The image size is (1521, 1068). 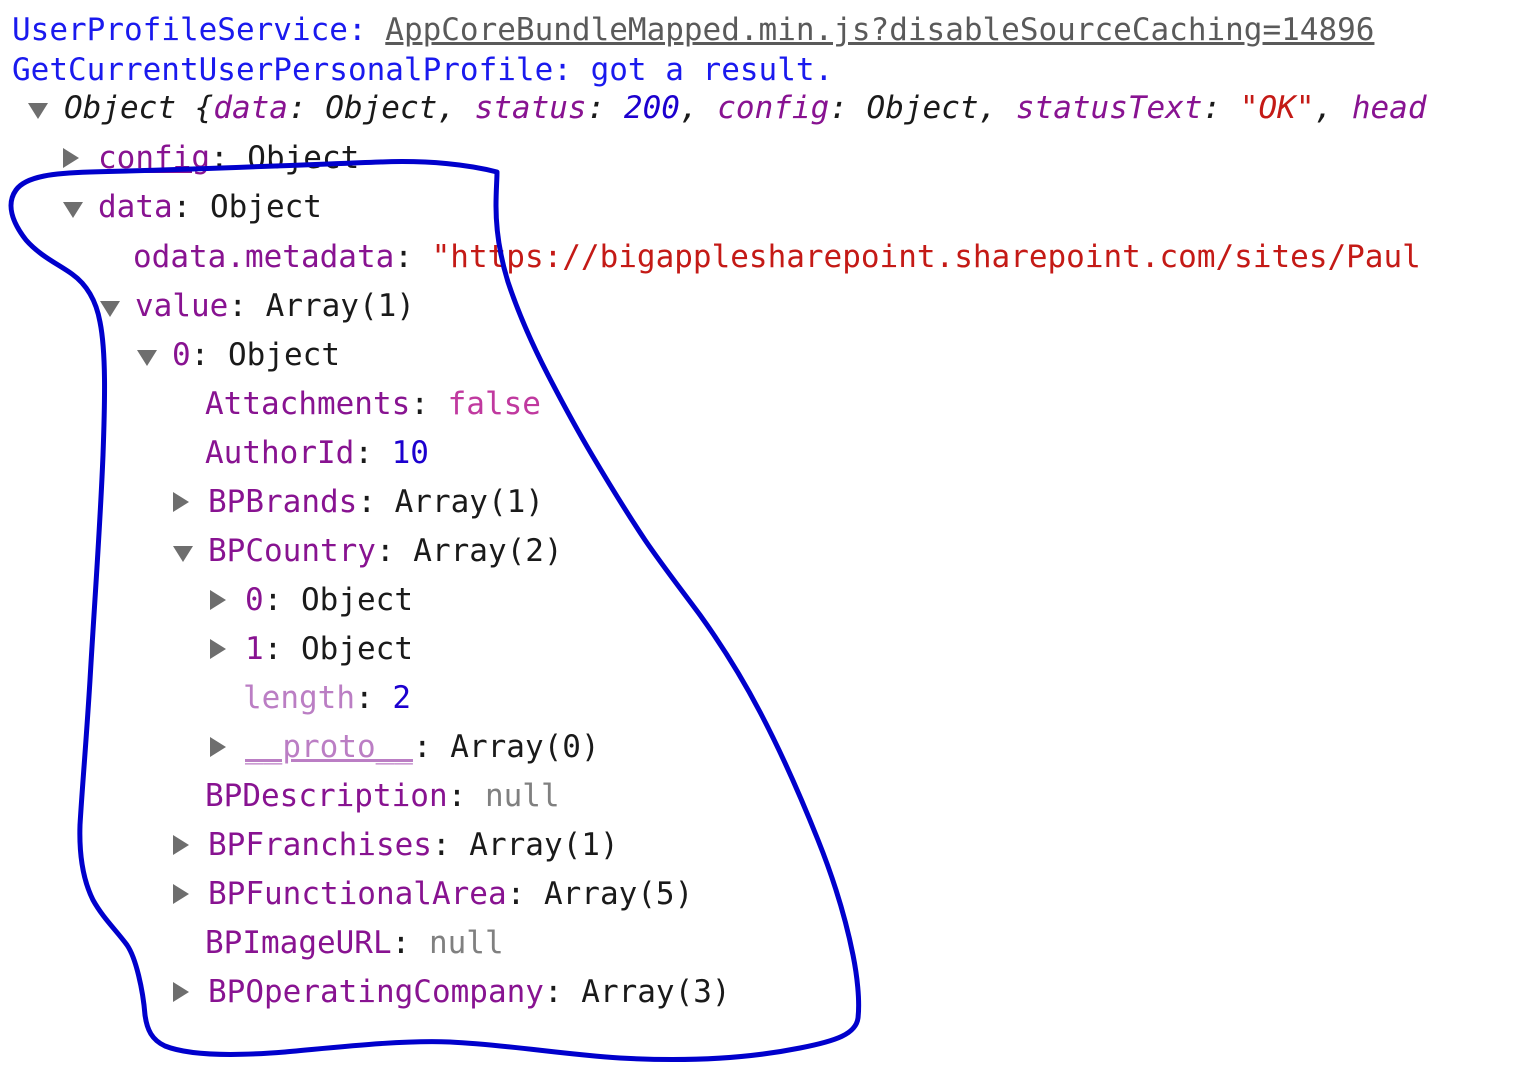 I want to click on tree-row-proto-label: __proto__: Array(0), so click(x=422, y=747).